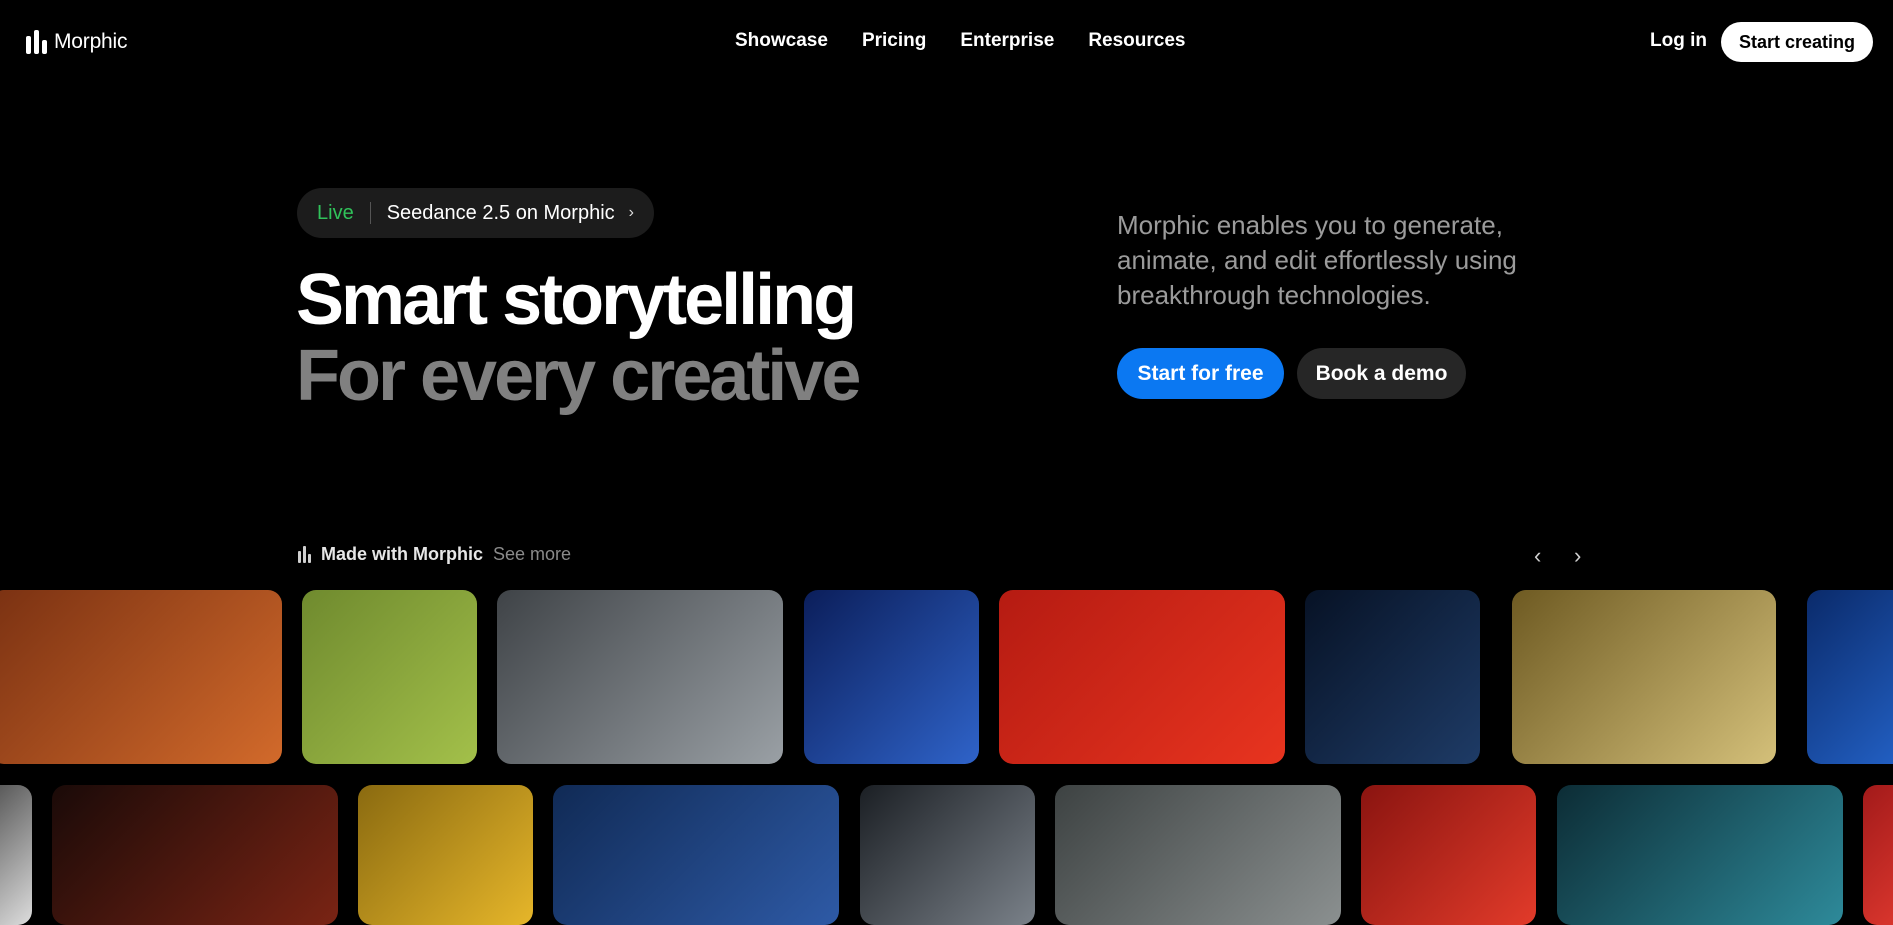  I want to click on chevron-left-icon: ‹, so click(1537, 556).